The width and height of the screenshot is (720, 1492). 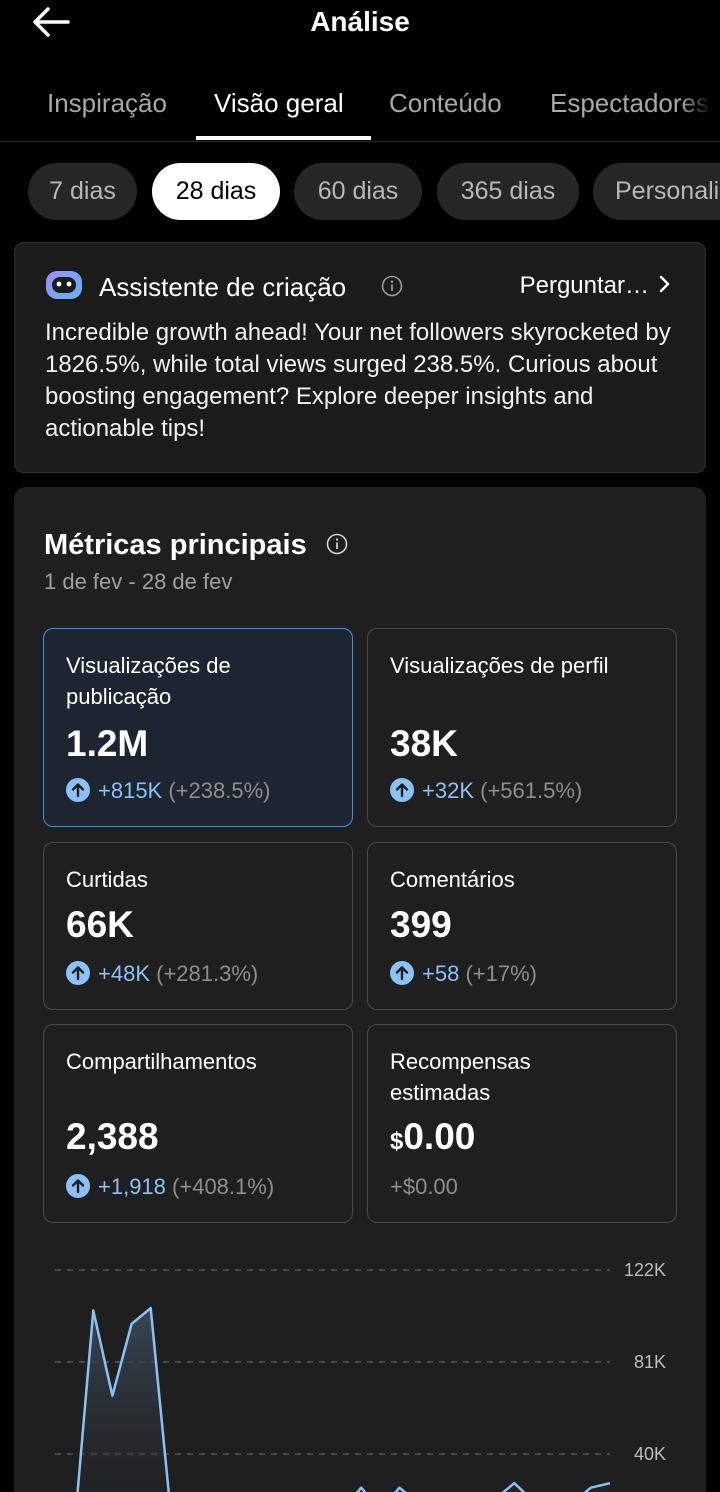 I want to click on y-tick-label: 40K, so click(x=650, y=1454).